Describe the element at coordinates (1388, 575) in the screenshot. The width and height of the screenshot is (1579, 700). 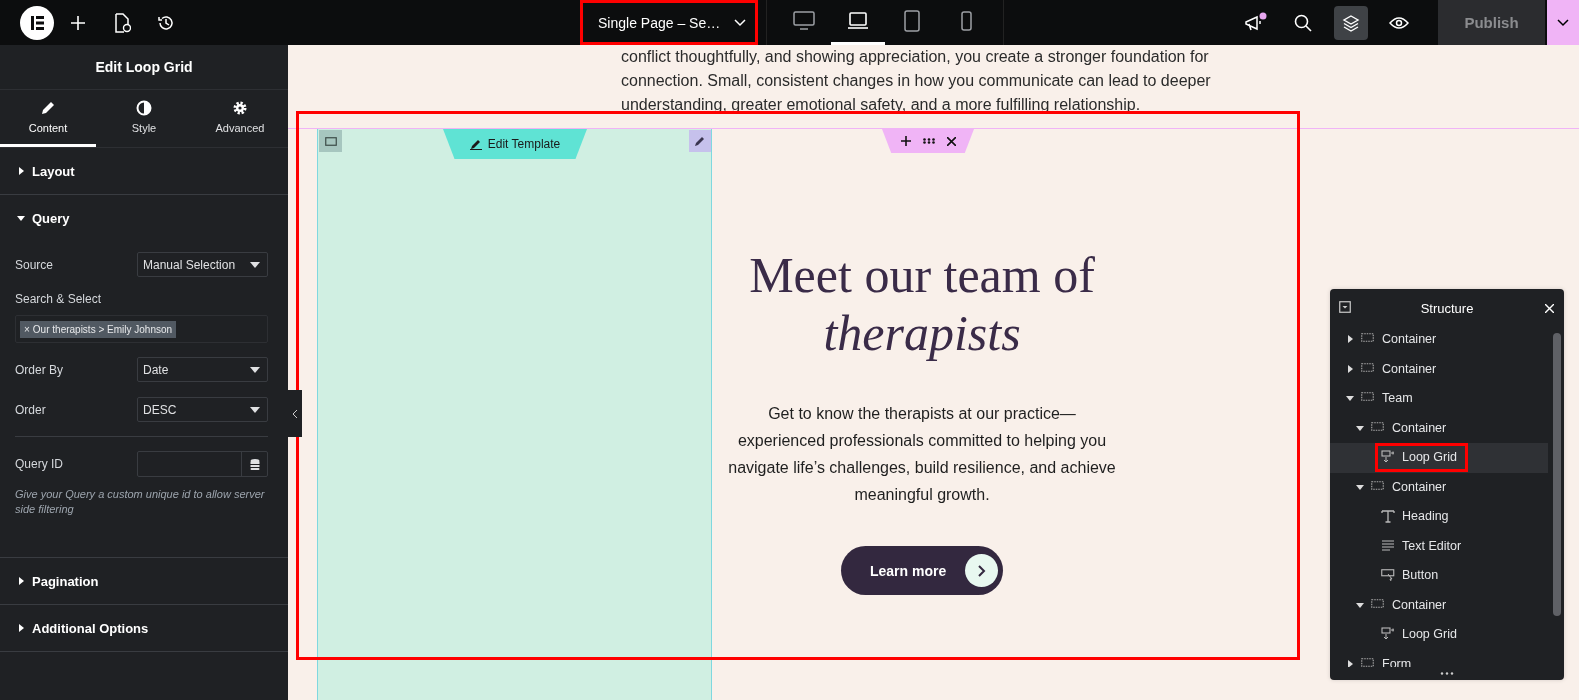
I see `button-cursor-icon` at that location.